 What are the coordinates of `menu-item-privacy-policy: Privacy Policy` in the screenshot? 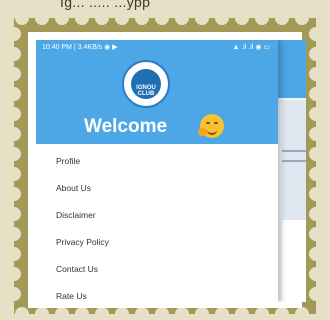 It's located at (157, 242).